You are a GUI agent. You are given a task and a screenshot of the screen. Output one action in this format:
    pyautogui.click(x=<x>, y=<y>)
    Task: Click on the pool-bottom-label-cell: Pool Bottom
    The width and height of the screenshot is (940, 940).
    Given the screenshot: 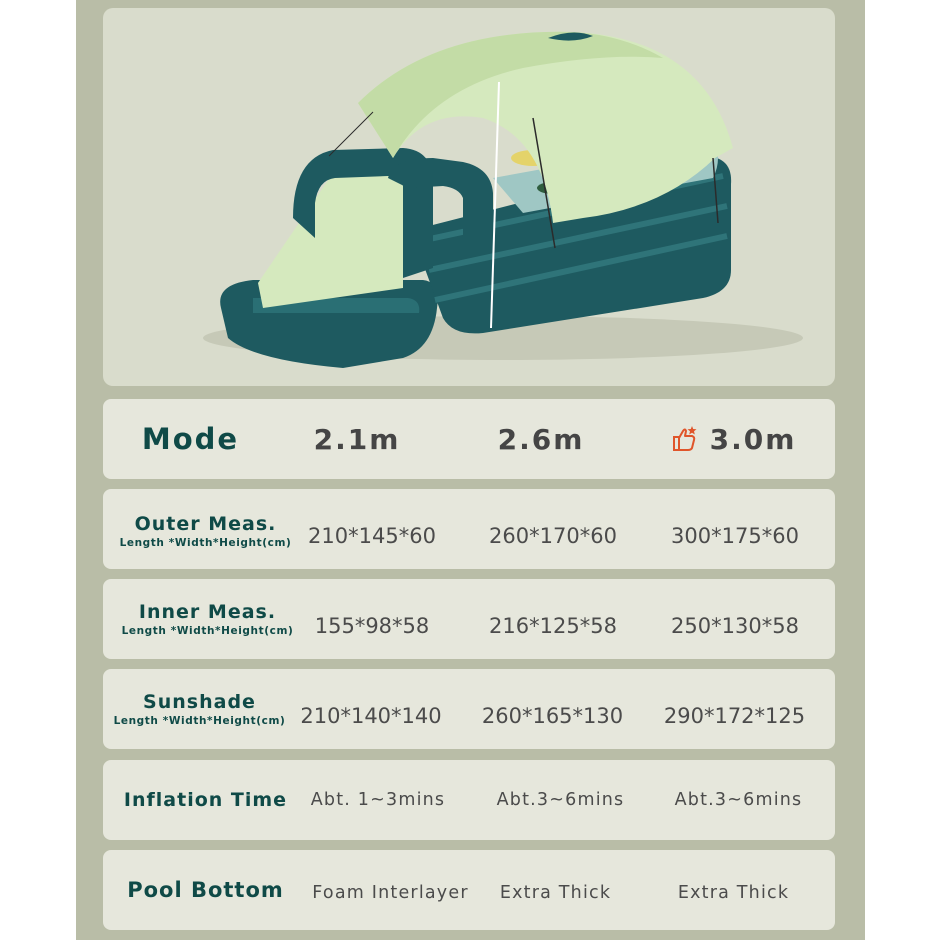 What is the action you would take?
    pyautogui.click(x=205, y=890)
    